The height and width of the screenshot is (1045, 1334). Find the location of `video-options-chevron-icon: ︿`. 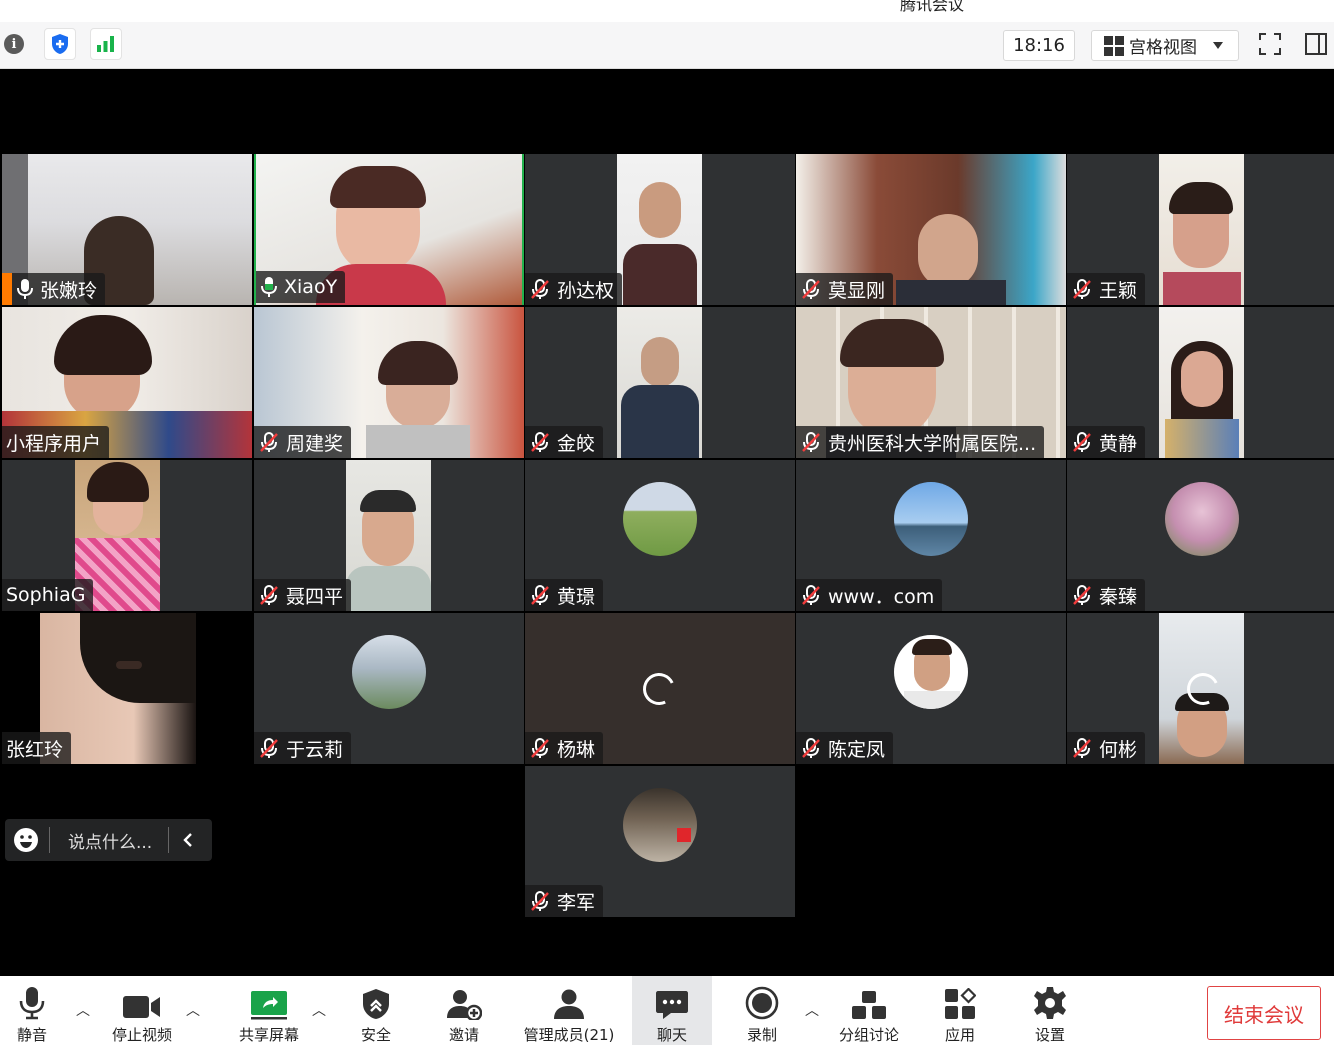

video-options-chevron-icon: ︿ is located at coordinates (193, 1010).